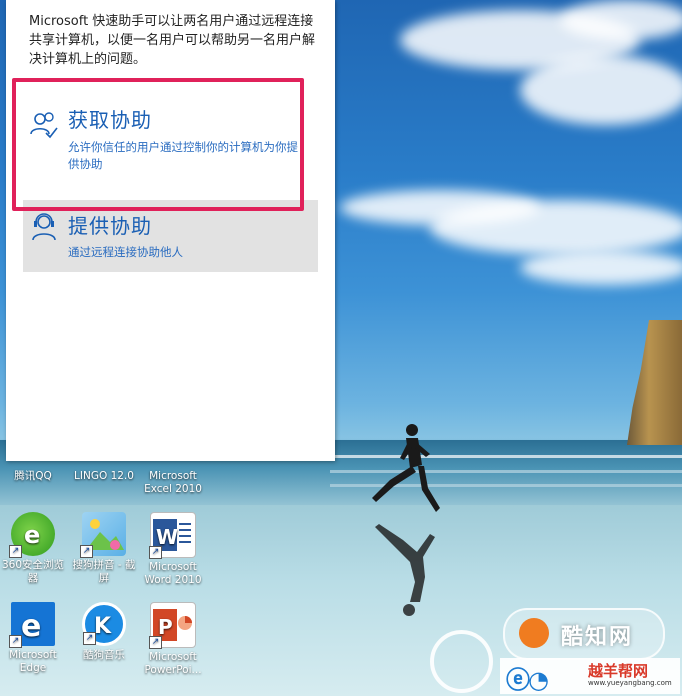 Image resolution: width=682 pixels, height=696 pixels. I want to click on give-help-description: 通过远程连接协助他人, so click(125, 252).